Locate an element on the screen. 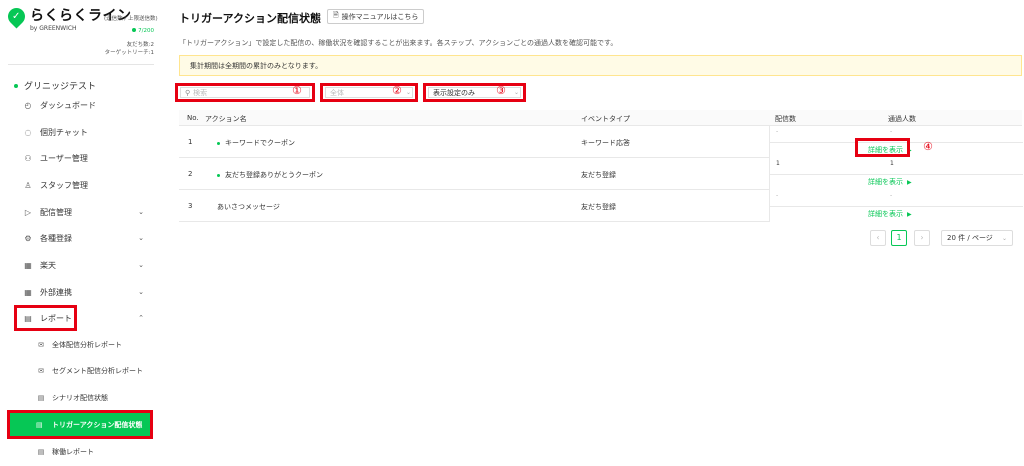 This screenshot has width=1024, height=466. header-action-name: アクション名 is located at coordinates (226, 119).